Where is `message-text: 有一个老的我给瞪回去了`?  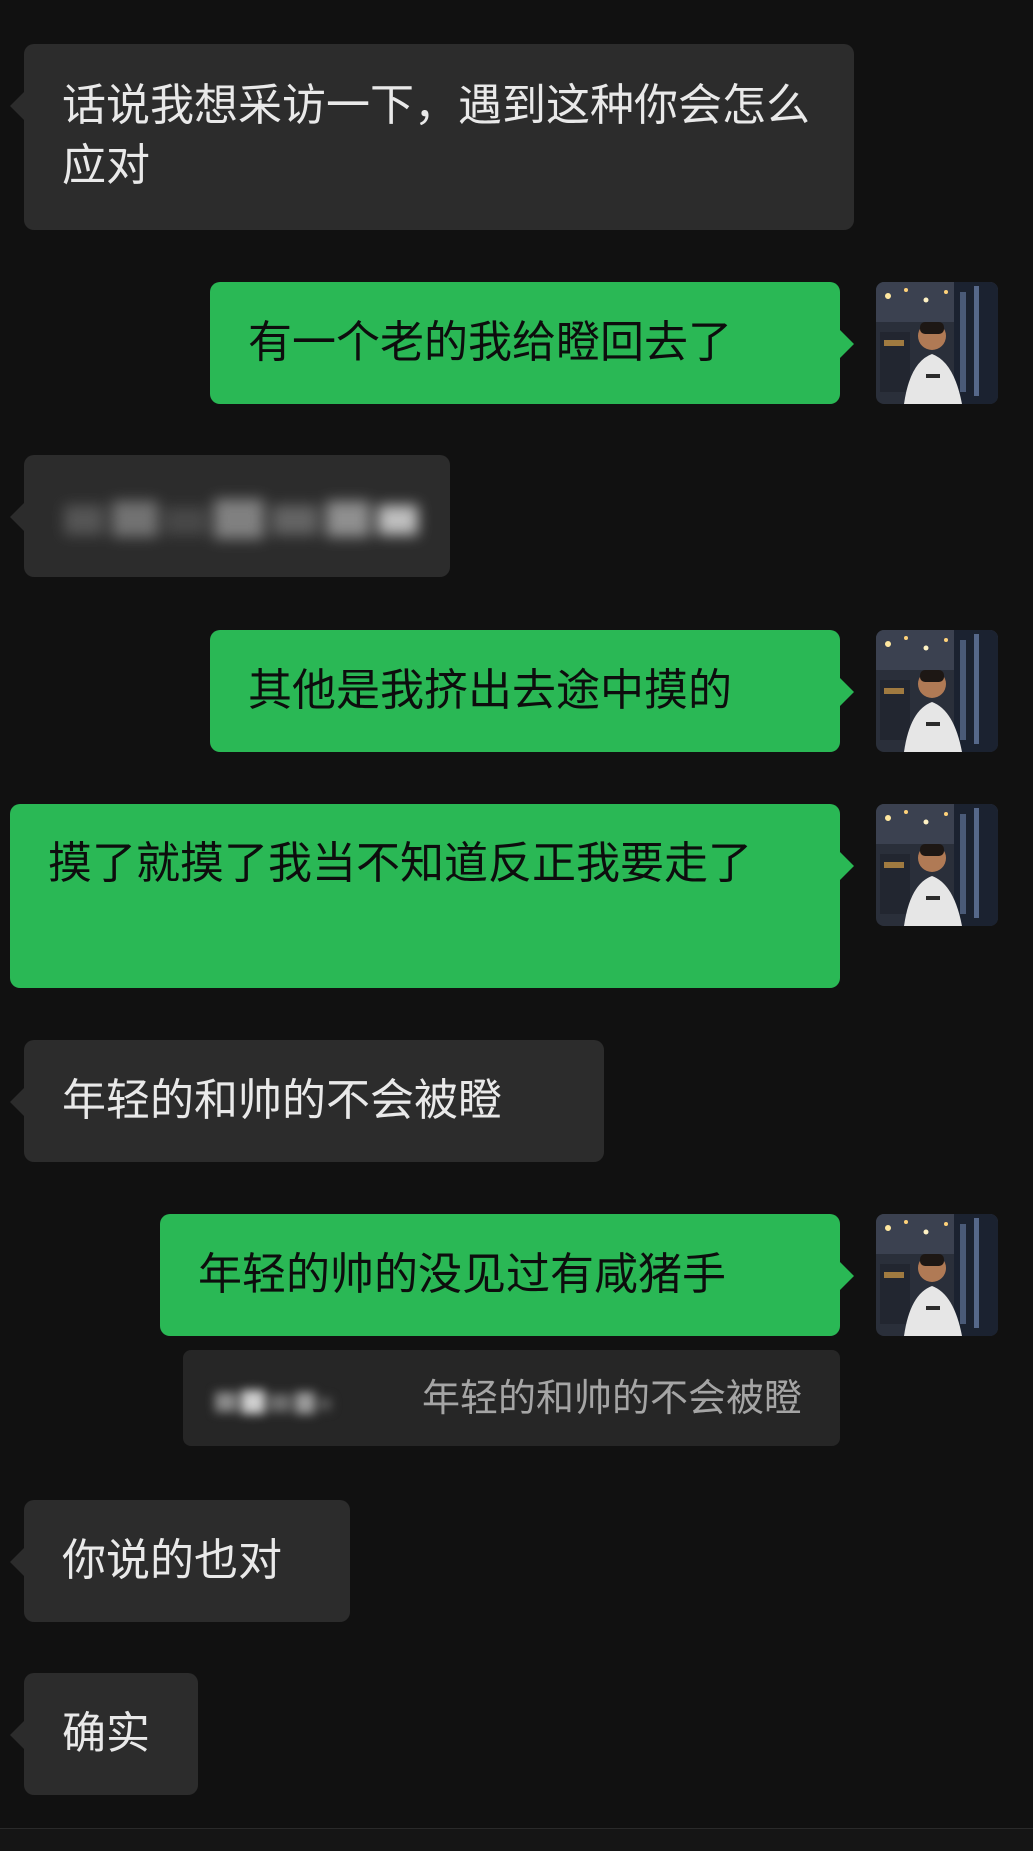
message-text: 有一个老的我给瞪回去了 is located at coordinates (490, 342).